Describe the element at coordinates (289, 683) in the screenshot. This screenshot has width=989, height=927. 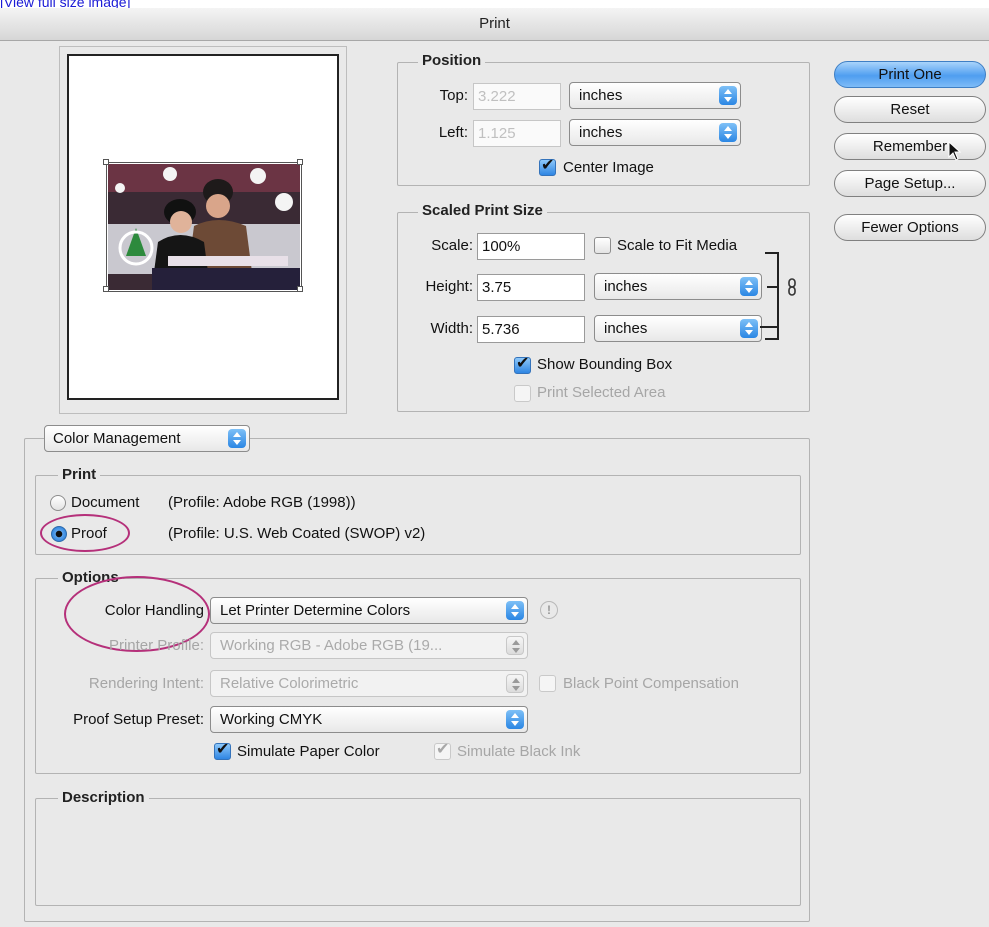
I see `rendering-intent-value: Relative Colorimetric` at that location.